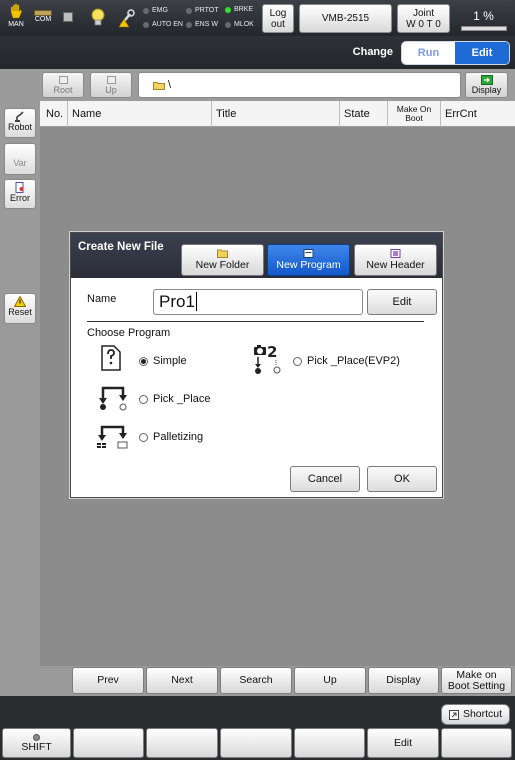  What do you see at coordinates (182, 399) in the screenshot?
I see `option-label: Pick _Place` at bounding box center [182, 399].